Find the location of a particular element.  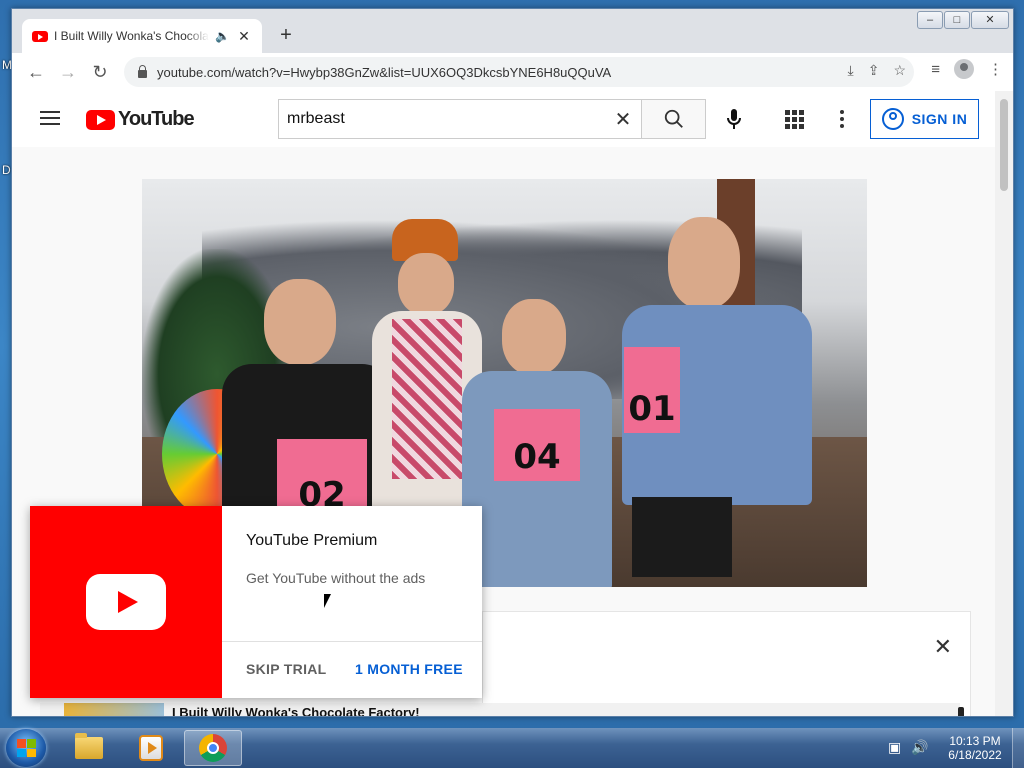

minimize-button: – is located at coordinates (930, 20).